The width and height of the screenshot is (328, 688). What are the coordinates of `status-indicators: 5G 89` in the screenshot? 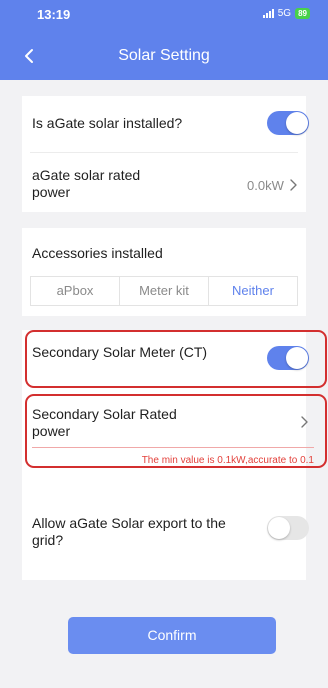 It's located at (286, 13).